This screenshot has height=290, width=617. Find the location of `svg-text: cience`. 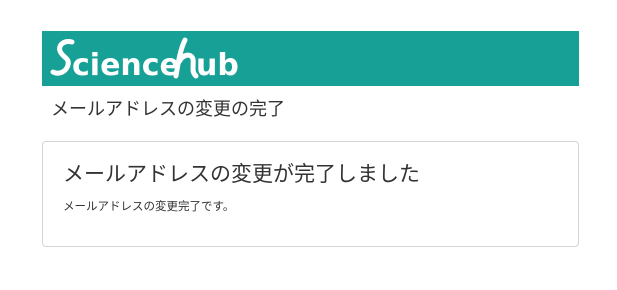

svg-text: cience is located at coordinates (126, 65).